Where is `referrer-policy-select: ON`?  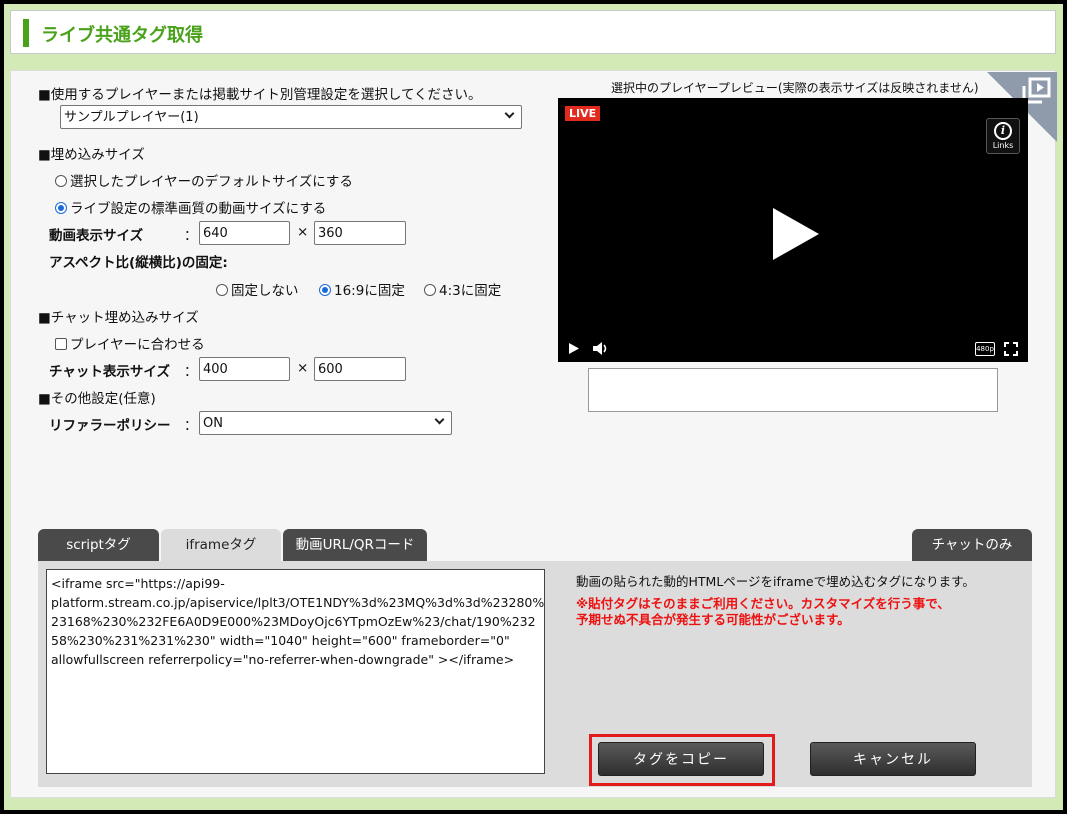 referrer-policy-select: ON is located at coordinates (325, 423).